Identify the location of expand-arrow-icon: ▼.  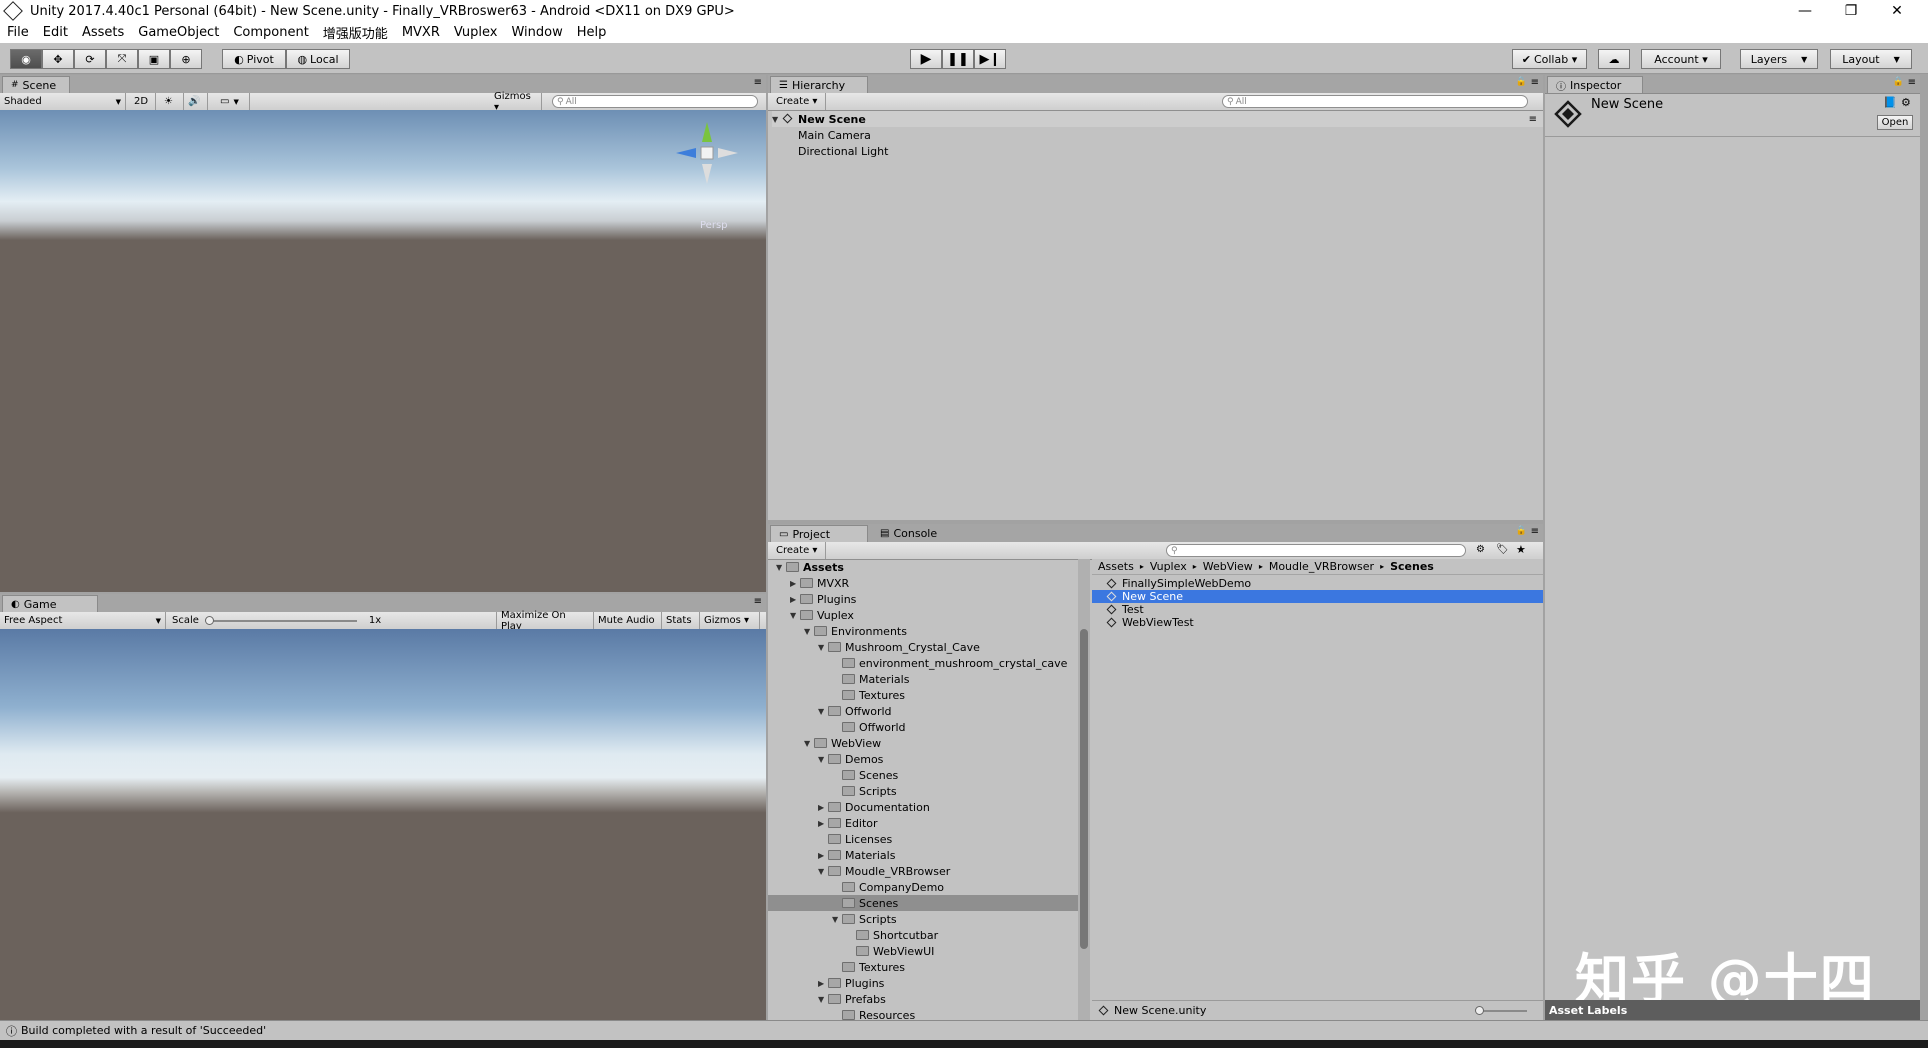
(777, 119).